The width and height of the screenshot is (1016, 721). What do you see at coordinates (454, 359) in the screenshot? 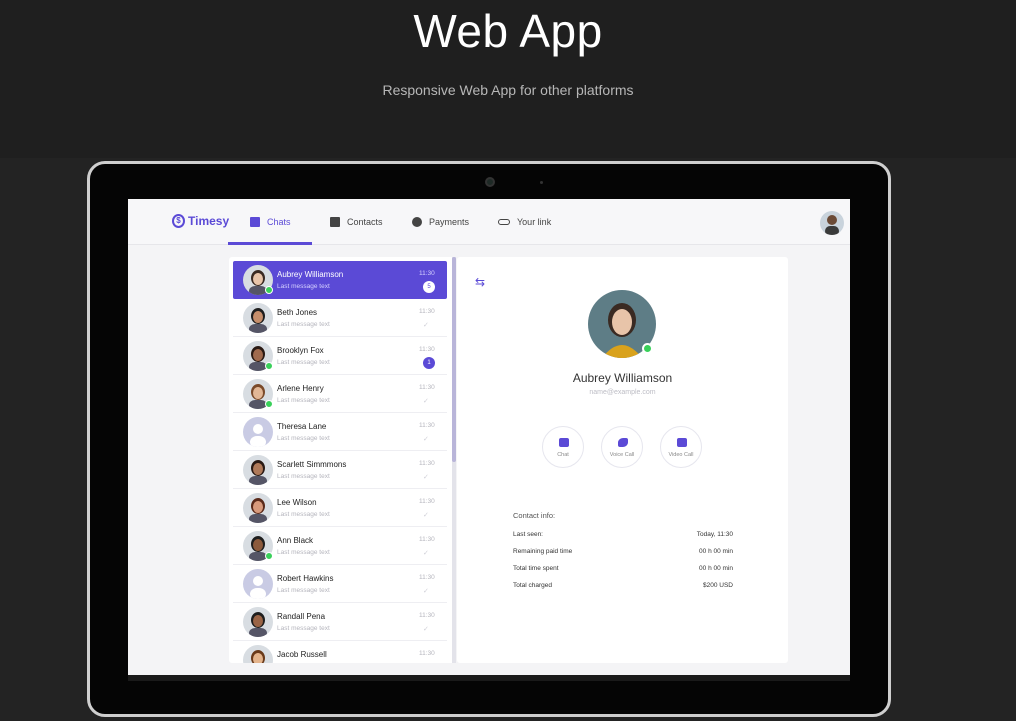
I see `scrollbar-thumb` at bounding box center [454, 359].